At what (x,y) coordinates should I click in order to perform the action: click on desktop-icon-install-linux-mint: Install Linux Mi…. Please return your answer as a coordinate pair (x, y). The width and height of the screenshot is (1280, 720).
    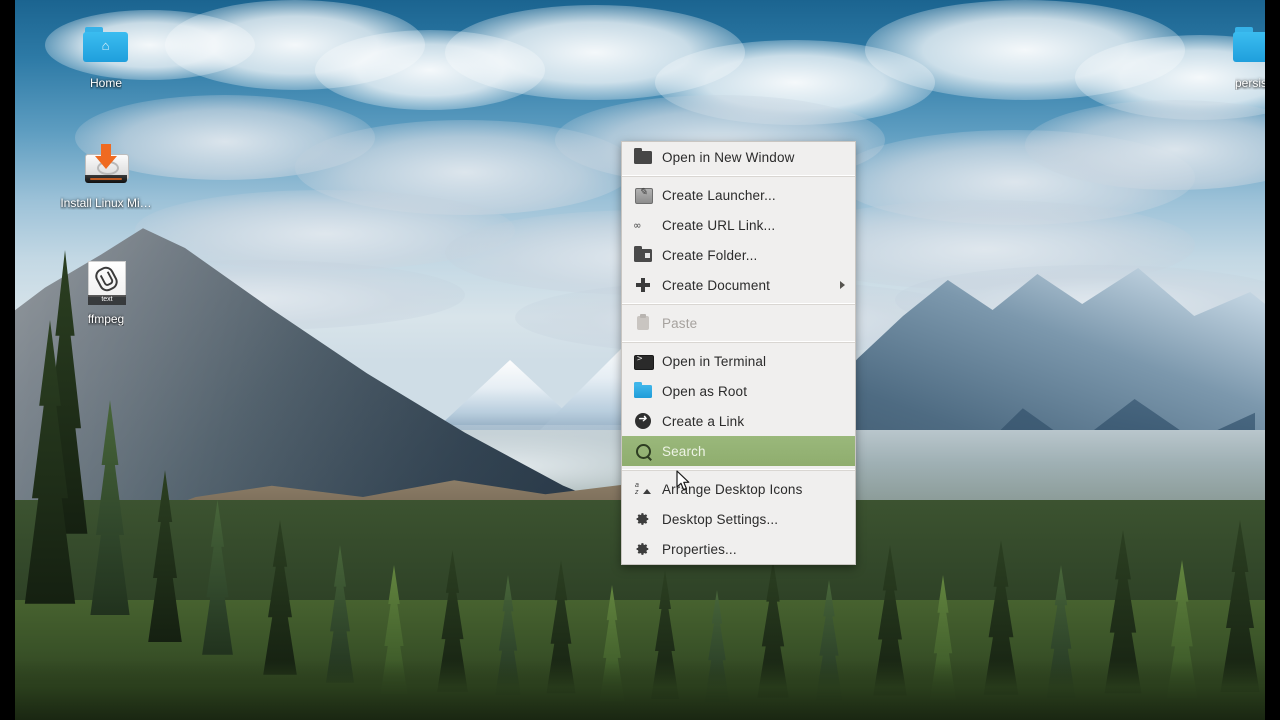
    Looking at the image, I should click on (106, 176).